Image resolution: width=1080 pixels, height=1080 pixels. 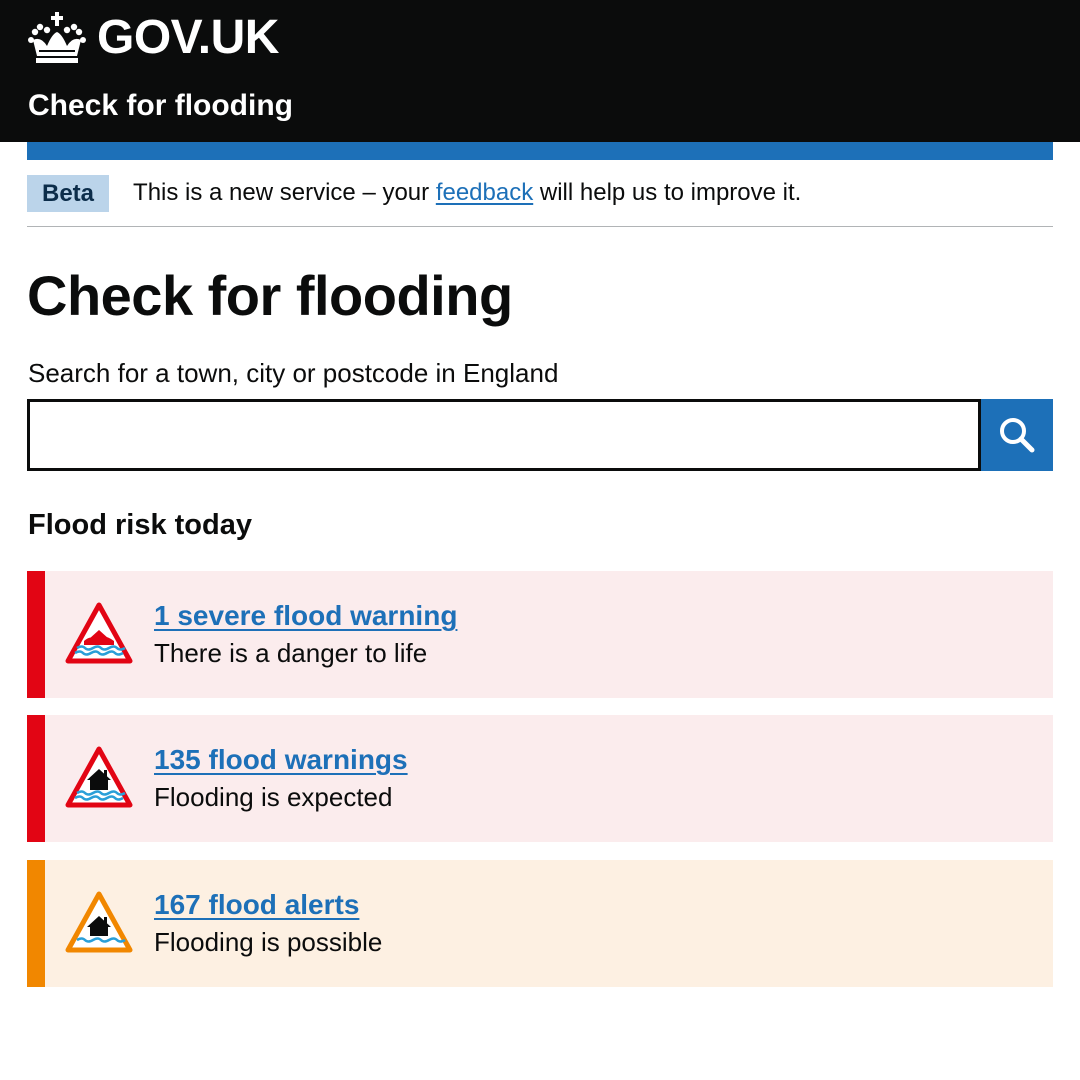 What do you see at coordinates (540, 151) in the screenshot?
I see `header-blue-bar` at bounding box center [540, 151].